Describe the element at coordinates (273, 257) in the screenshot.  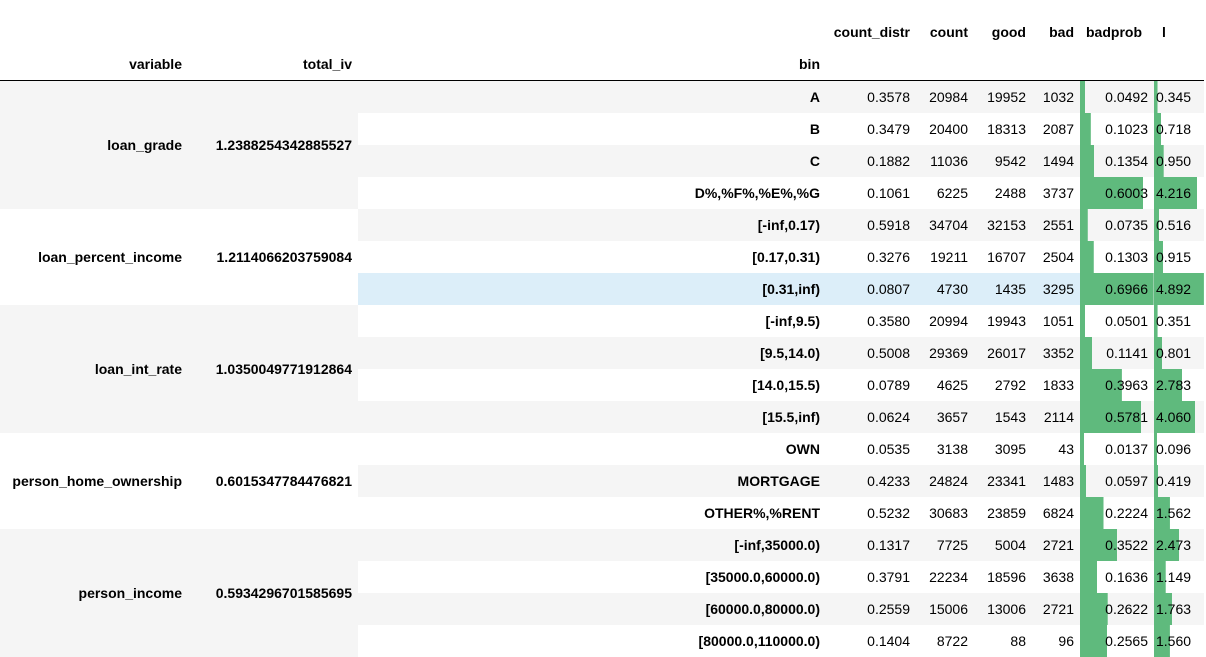
I see `total-iv-cell: 1.2114066203759084` at that location.